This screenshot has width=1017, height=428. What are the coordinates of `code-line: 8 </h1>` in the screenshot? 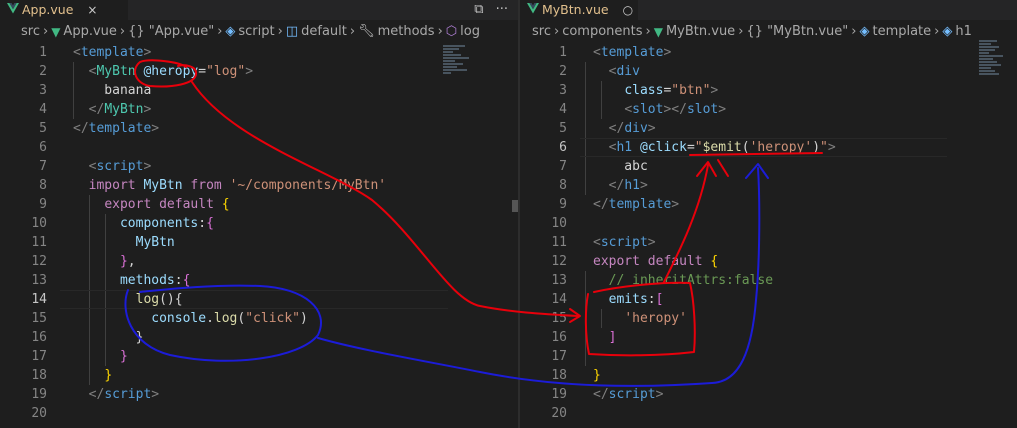 It's located at (768, 185).